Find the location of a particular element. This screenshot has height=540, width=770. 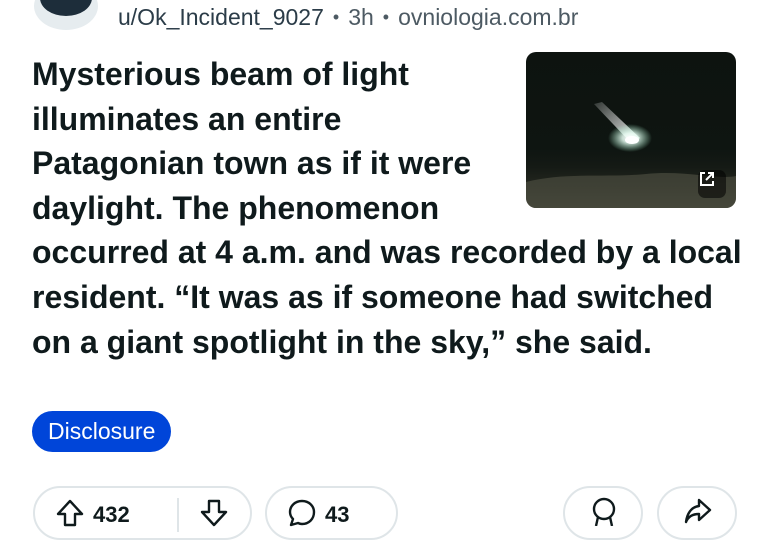

avatar-image is located at coordinates (66, 8).